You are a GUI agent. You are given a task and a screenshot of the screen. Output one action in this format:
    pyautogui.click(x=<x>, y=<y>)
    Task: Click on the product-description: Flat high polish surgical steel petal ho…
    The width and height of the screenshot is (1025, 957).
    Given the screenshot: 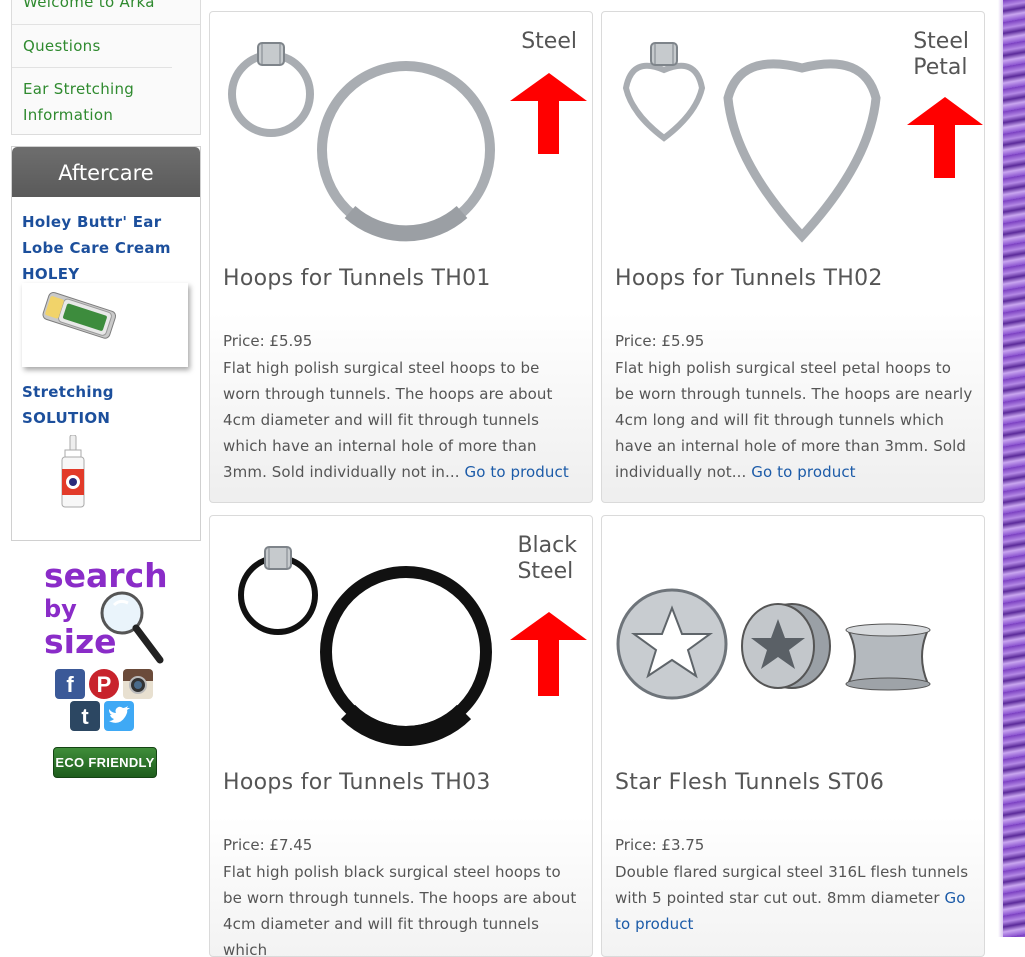 What is the action you would take?
    pyautogui.click(x=794, y=420)
    